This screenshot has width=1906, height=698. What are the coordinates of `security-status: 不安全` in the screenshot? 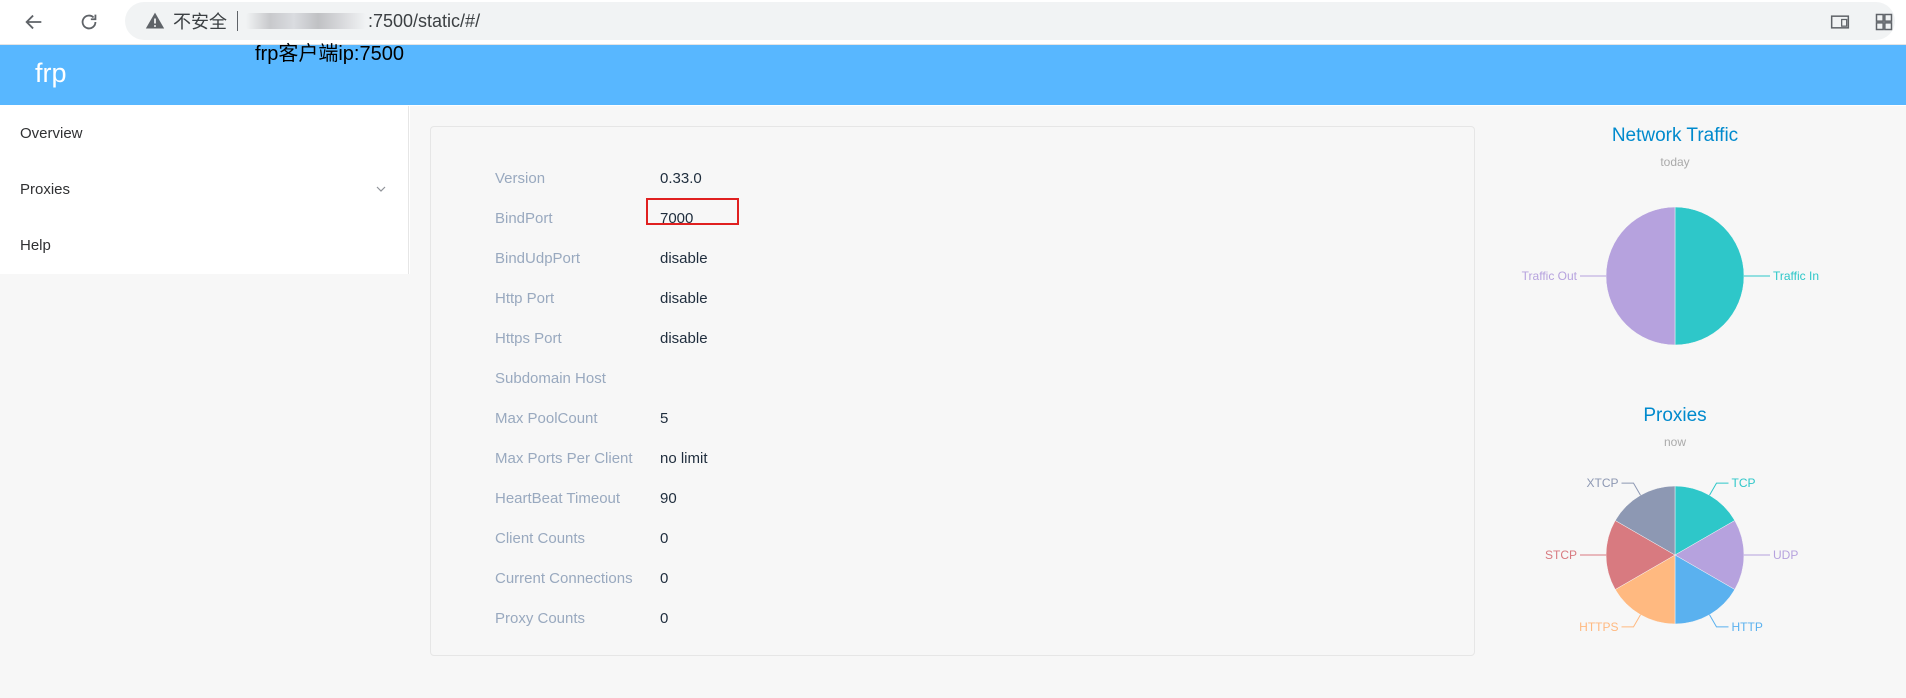 It's located at (200, 21).